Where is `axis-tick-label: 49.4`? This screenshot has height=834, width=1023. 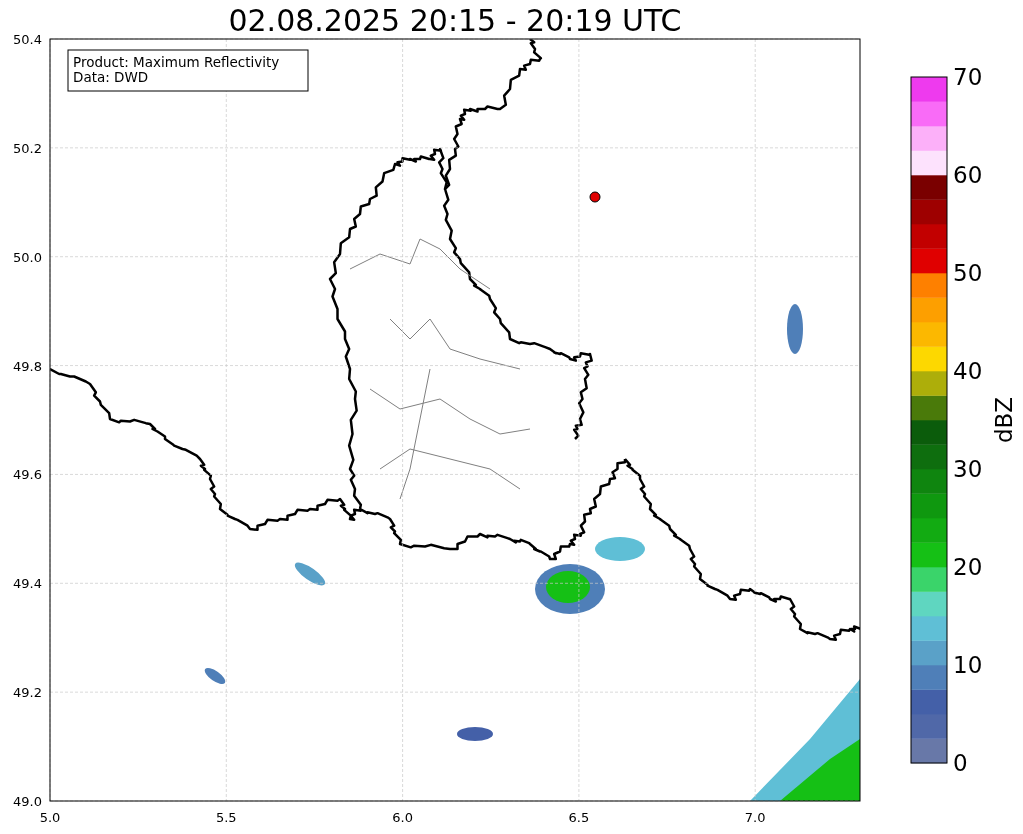
axis-tick-label: 49.4 is located at coordinates (27, 584).